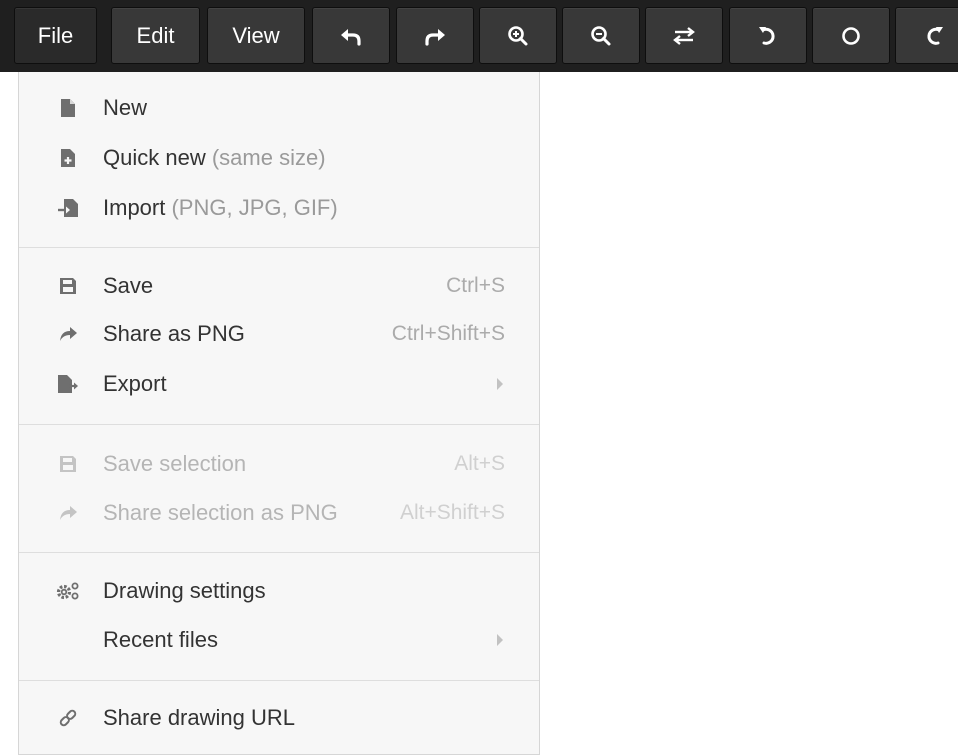 This screenshot has height=755, width=958. Describe the element at coordinates (279, 108) in the screenshot. I see `menu-item-new: New` at that location.